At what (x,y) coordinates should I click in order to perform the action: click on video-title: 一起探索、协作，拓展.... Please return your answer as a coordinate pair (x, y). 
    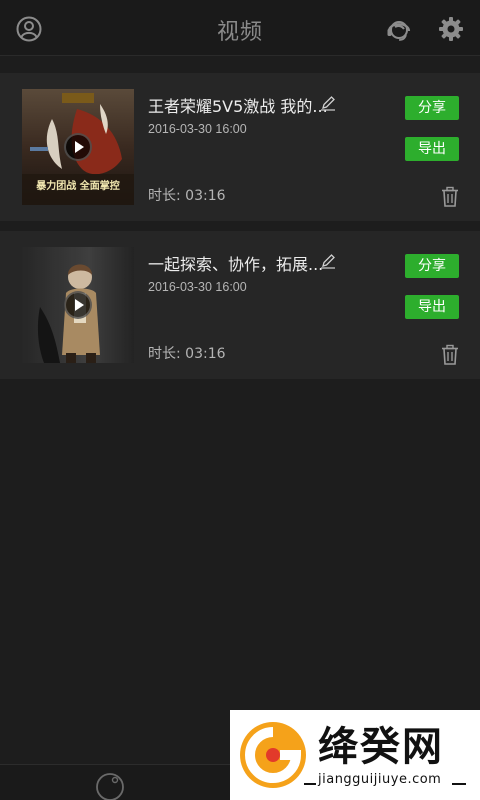
    Looking at the image, I should click on (236, 264).